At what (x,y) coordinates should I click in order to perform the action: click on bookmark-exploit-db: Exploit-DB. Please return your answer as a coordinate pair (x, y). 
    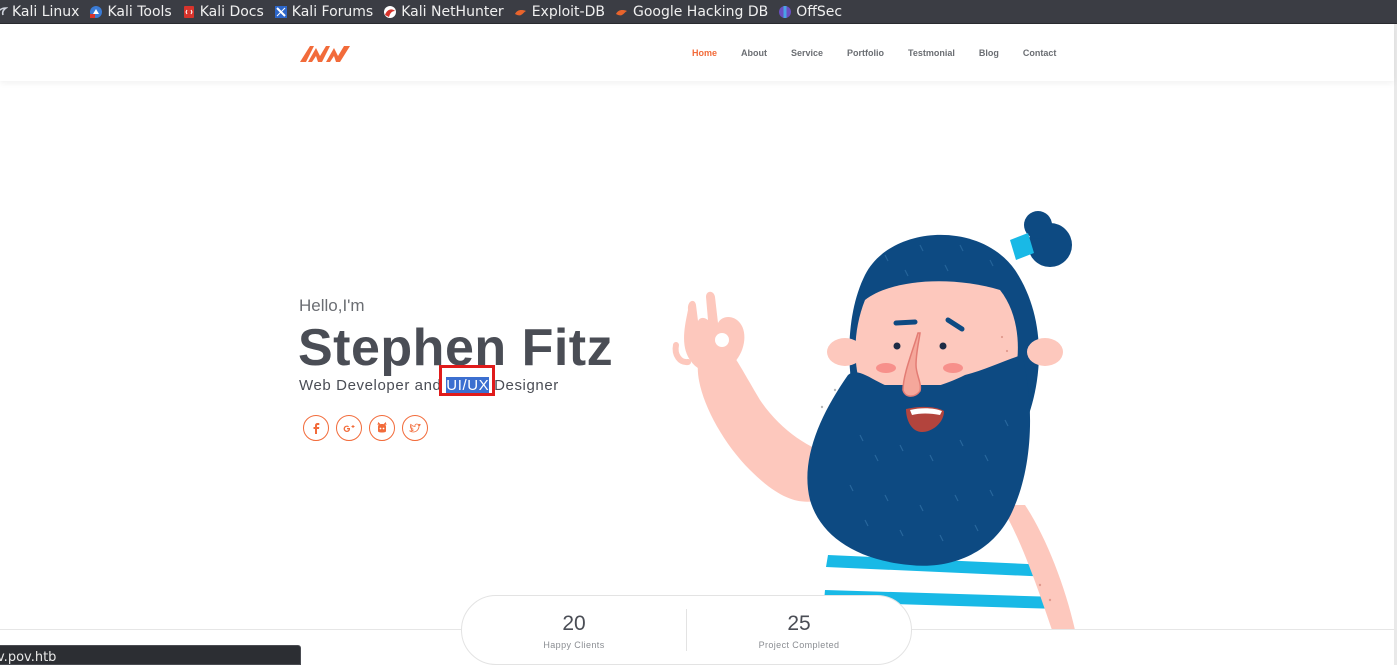
    Looking at the image, I should click on (560, 11).